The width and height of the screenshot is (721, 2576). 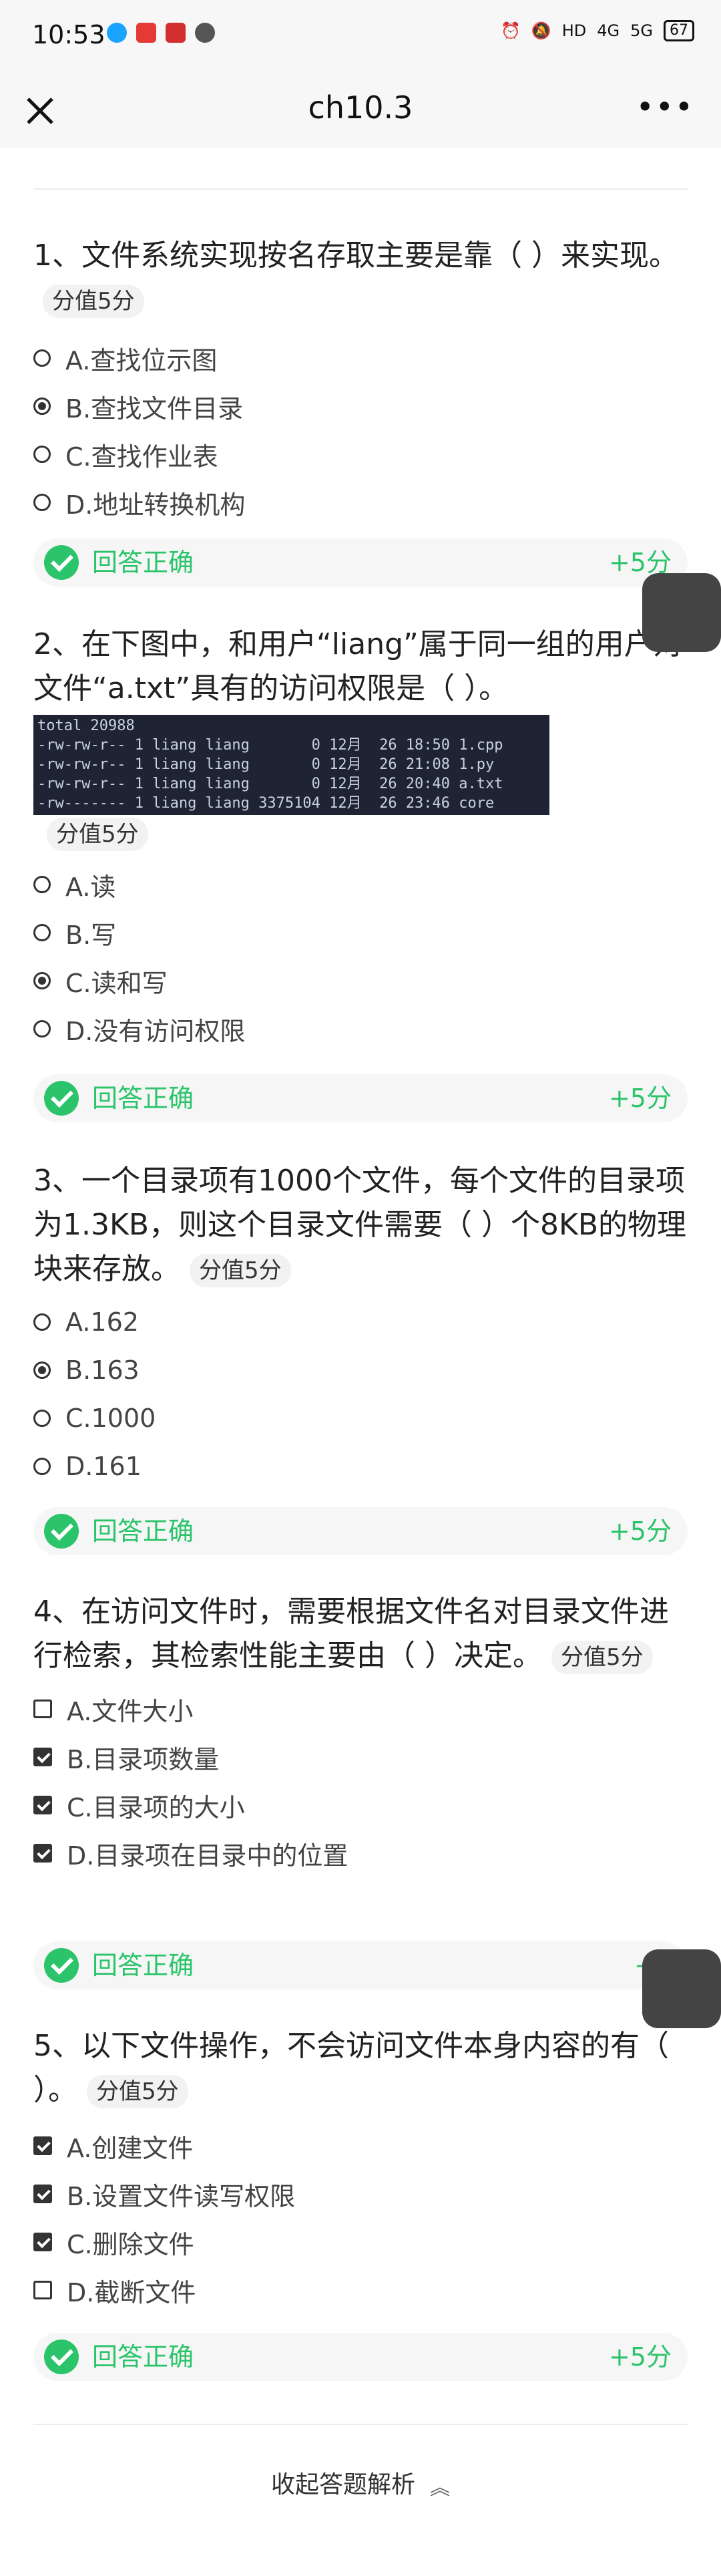 I want to click on option-a: A.创建文件, so click(x=360, y=2146).